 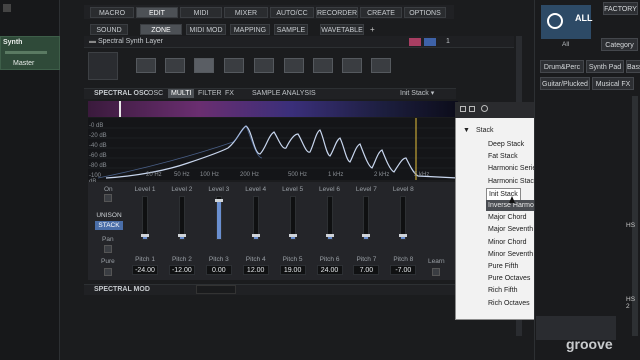 I want to click on tab-multi: MULTI, so click(x=181, y=93).